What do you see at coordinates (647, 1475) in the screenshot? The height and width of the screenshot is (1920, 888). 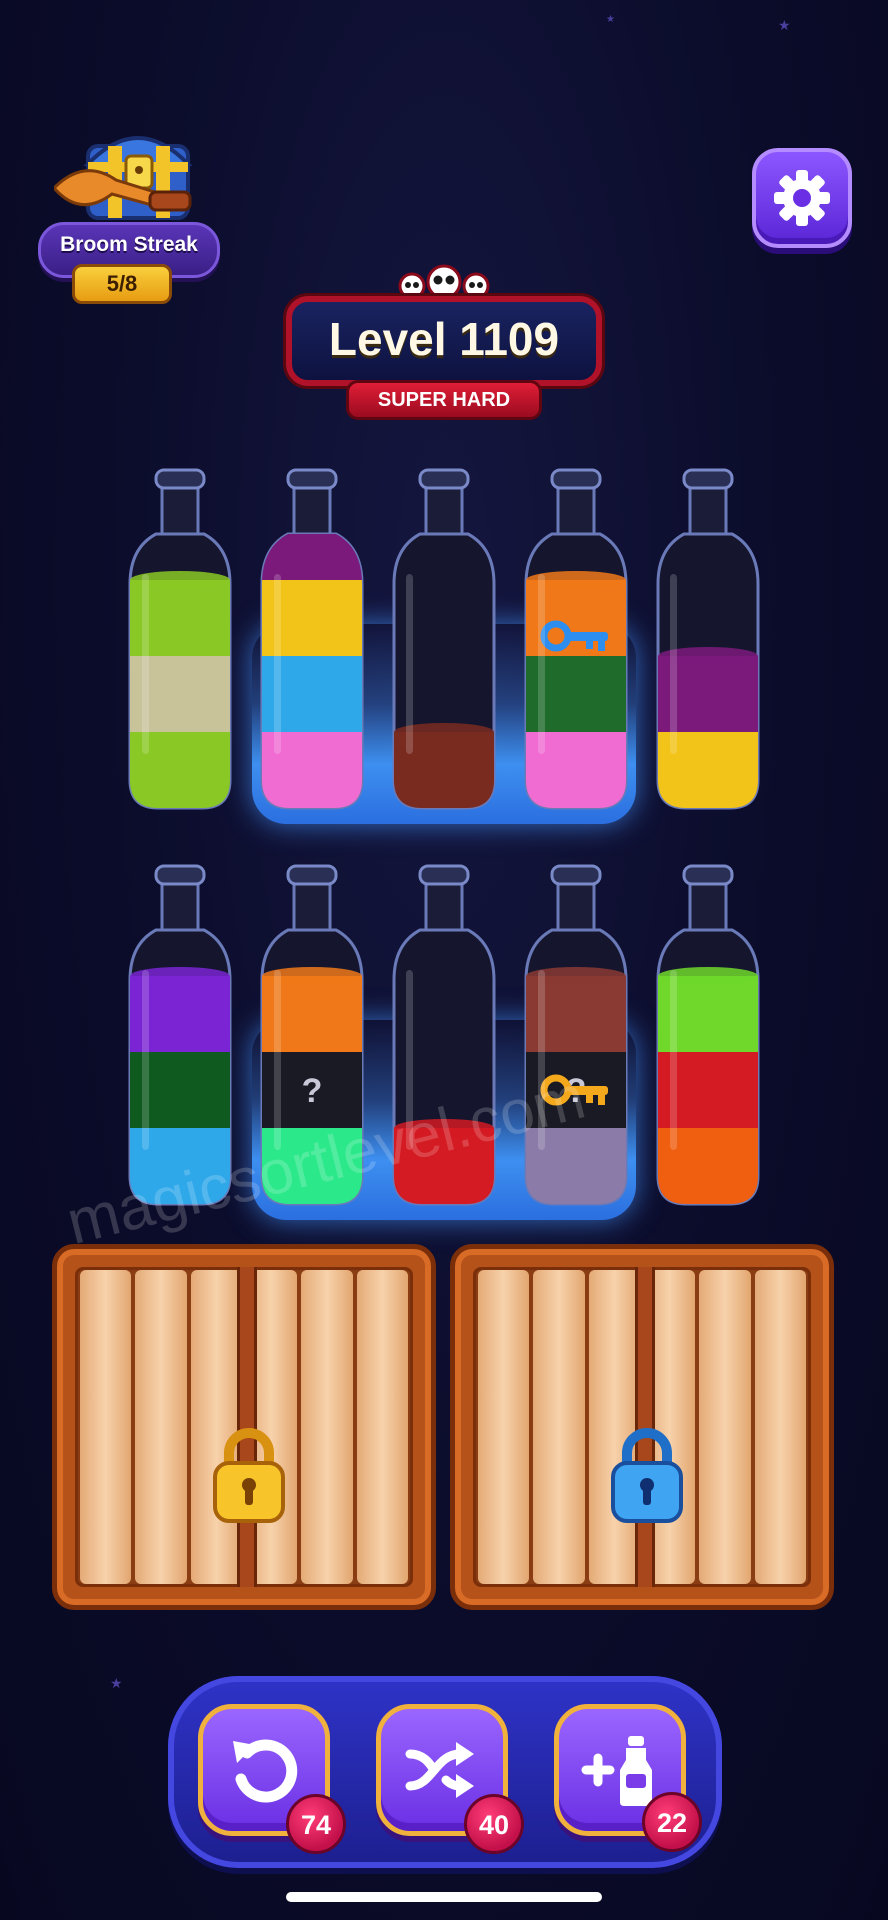 I see `blue-padlock-icon` at bounding box center [647, 1475].